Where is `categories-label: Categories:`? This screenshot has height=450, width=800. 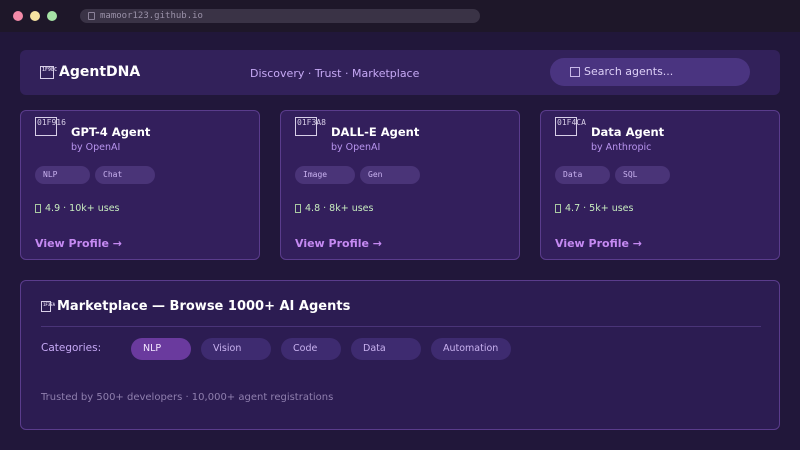
categories-label: Categories: is located at coordinates (71, 348).